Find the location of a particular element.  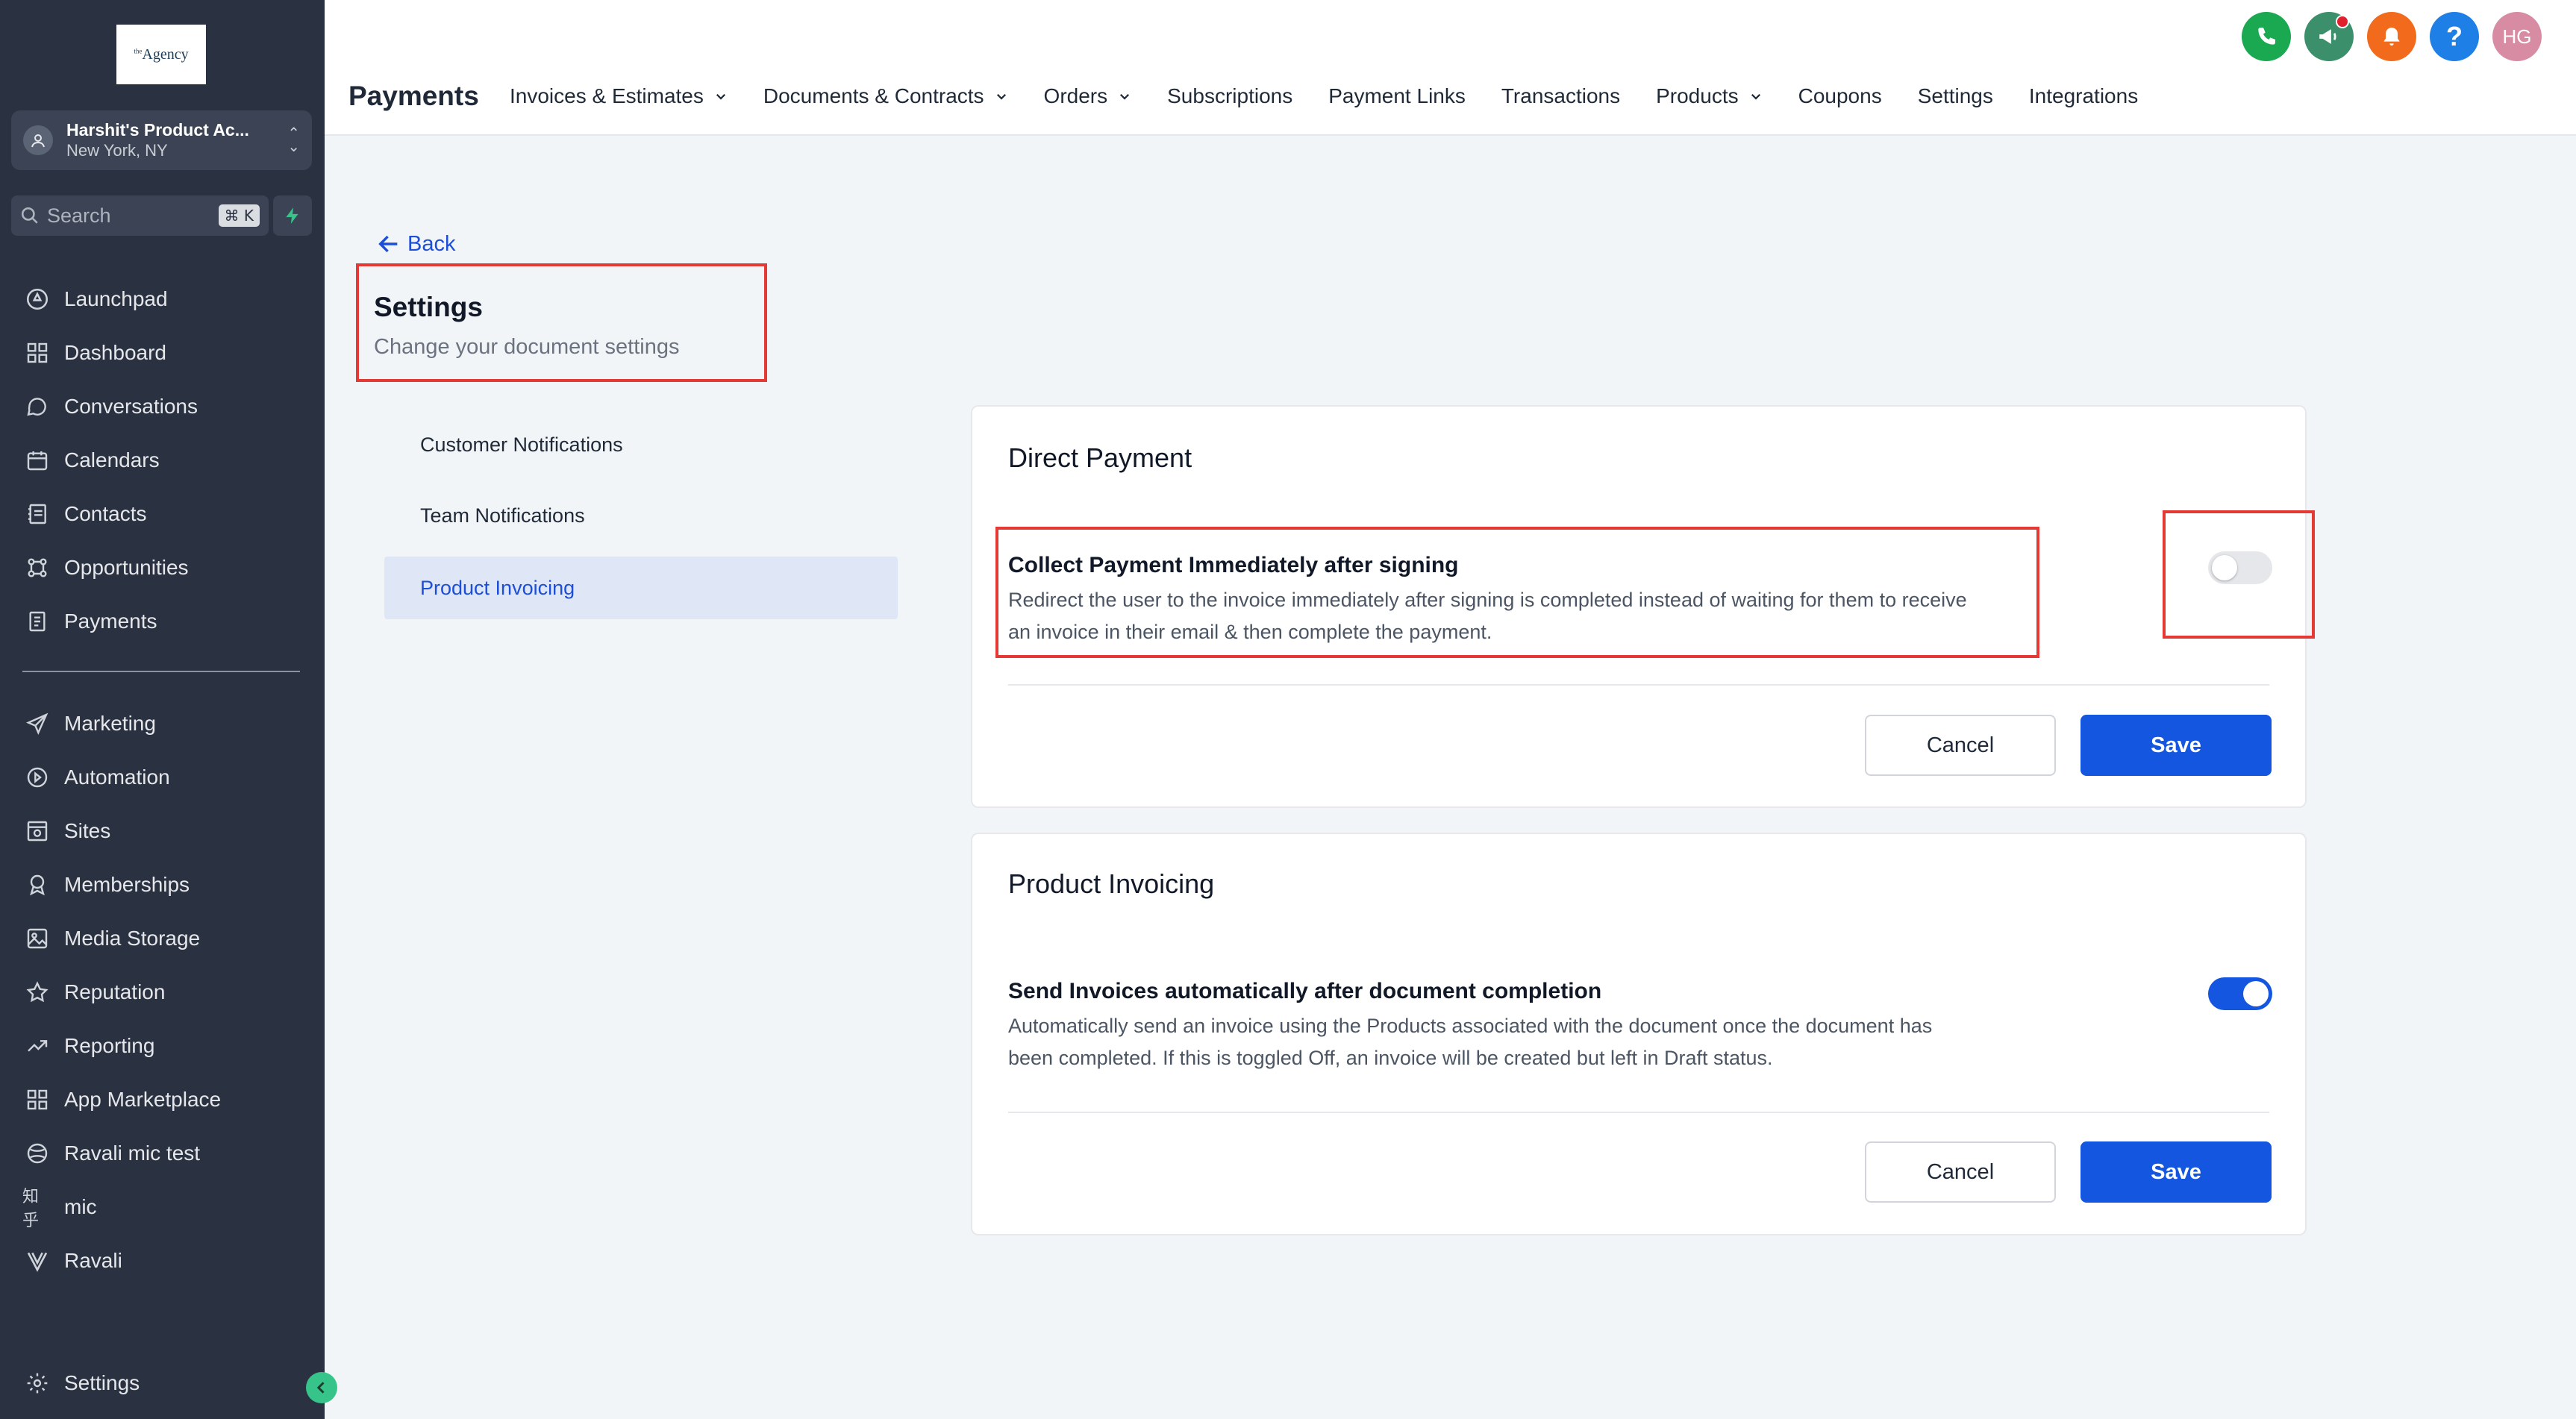

send-invoices-toggle is located at coordinates (2240, 994).